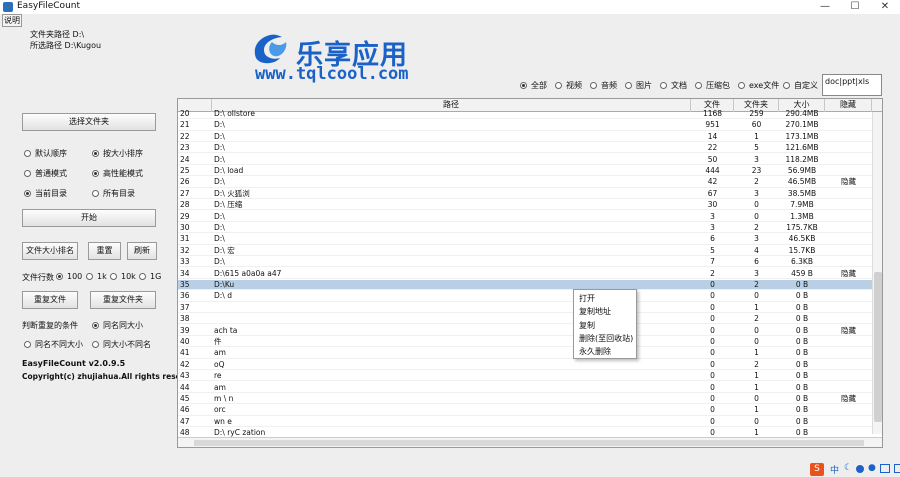 The image size is (900, 477). I want to click on table-row: 21 D:\ 951 60 270.1MB, so click(525, 125).